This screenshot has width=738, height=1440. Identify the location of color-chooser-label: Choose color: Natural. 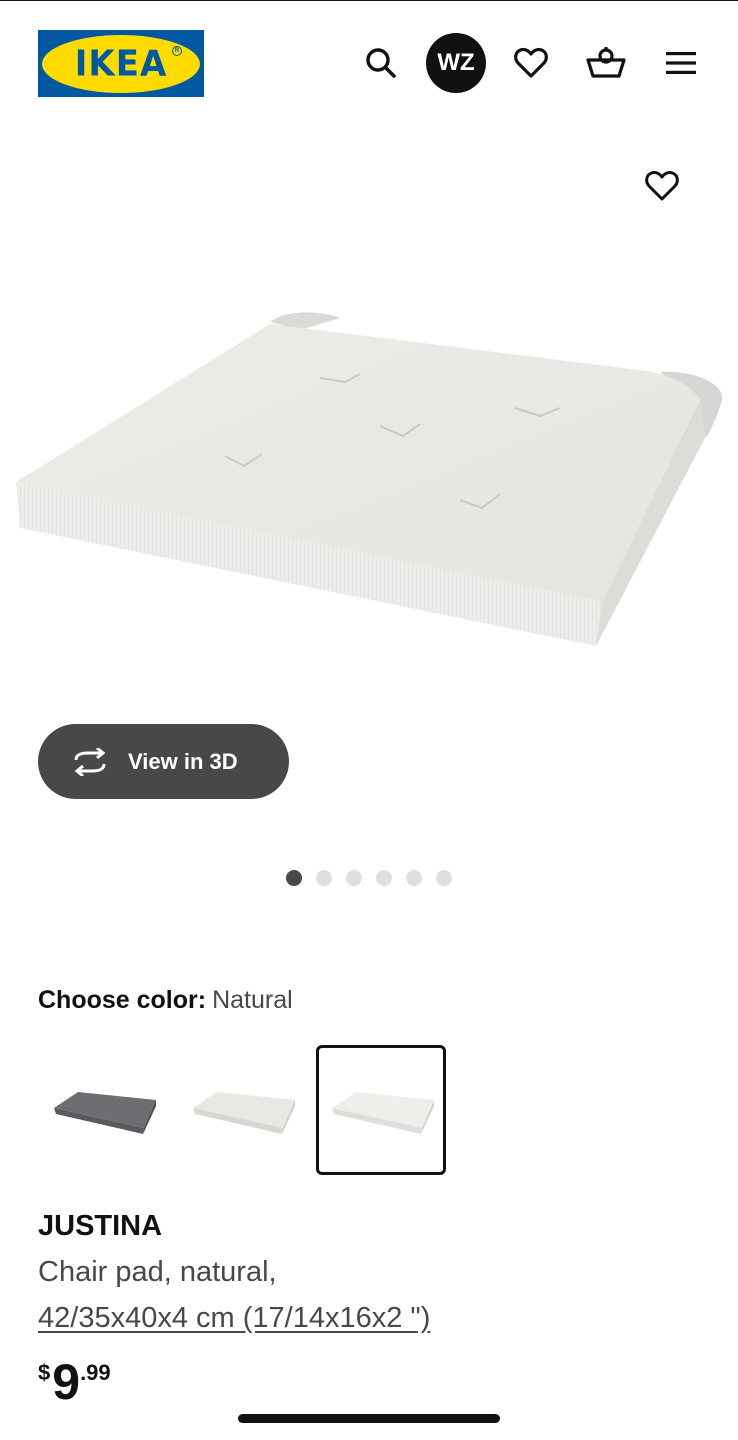
(165, 1000).